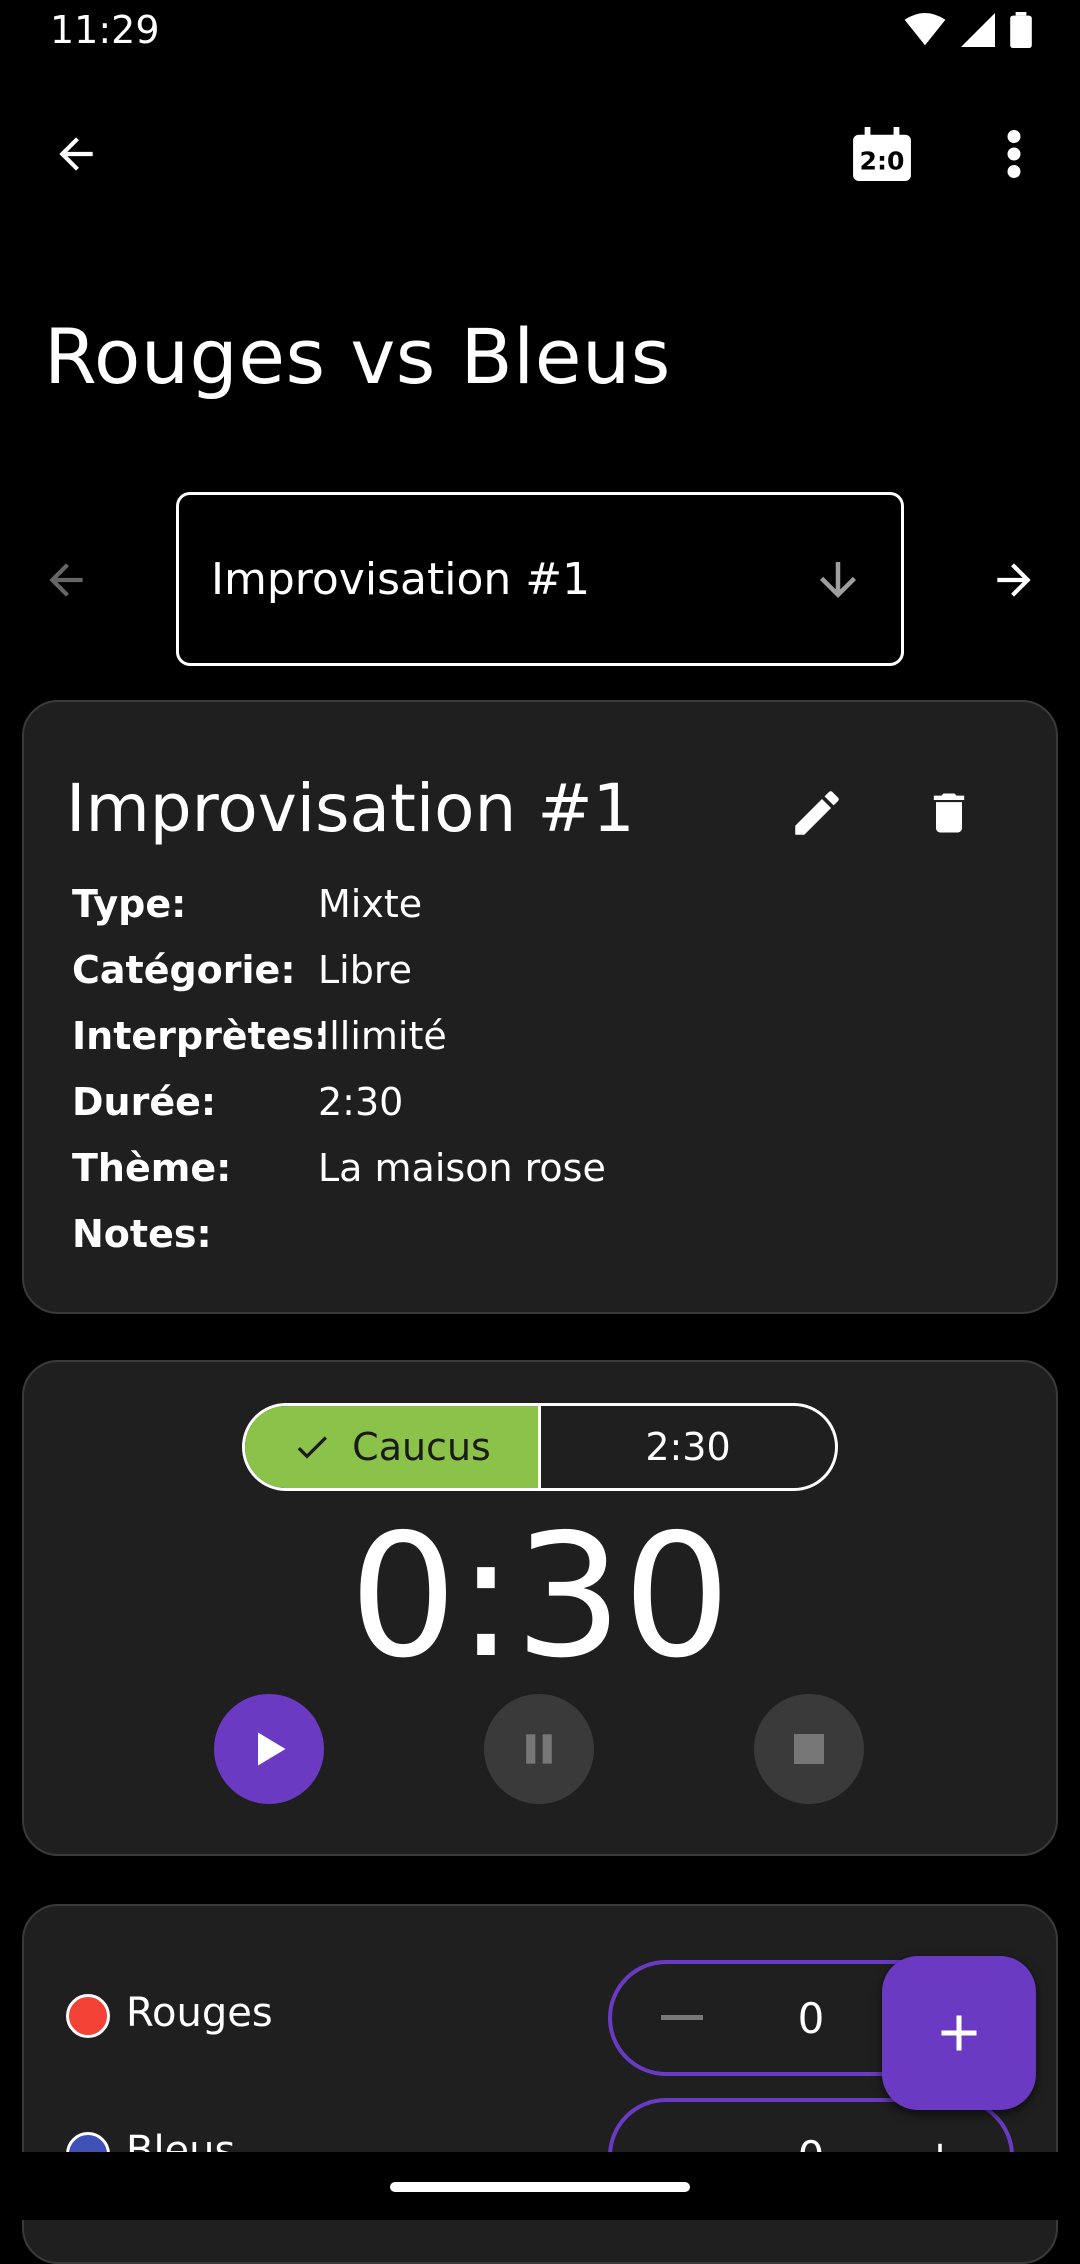  I want to click on duration-label: Durée:, so click(144, 1102).